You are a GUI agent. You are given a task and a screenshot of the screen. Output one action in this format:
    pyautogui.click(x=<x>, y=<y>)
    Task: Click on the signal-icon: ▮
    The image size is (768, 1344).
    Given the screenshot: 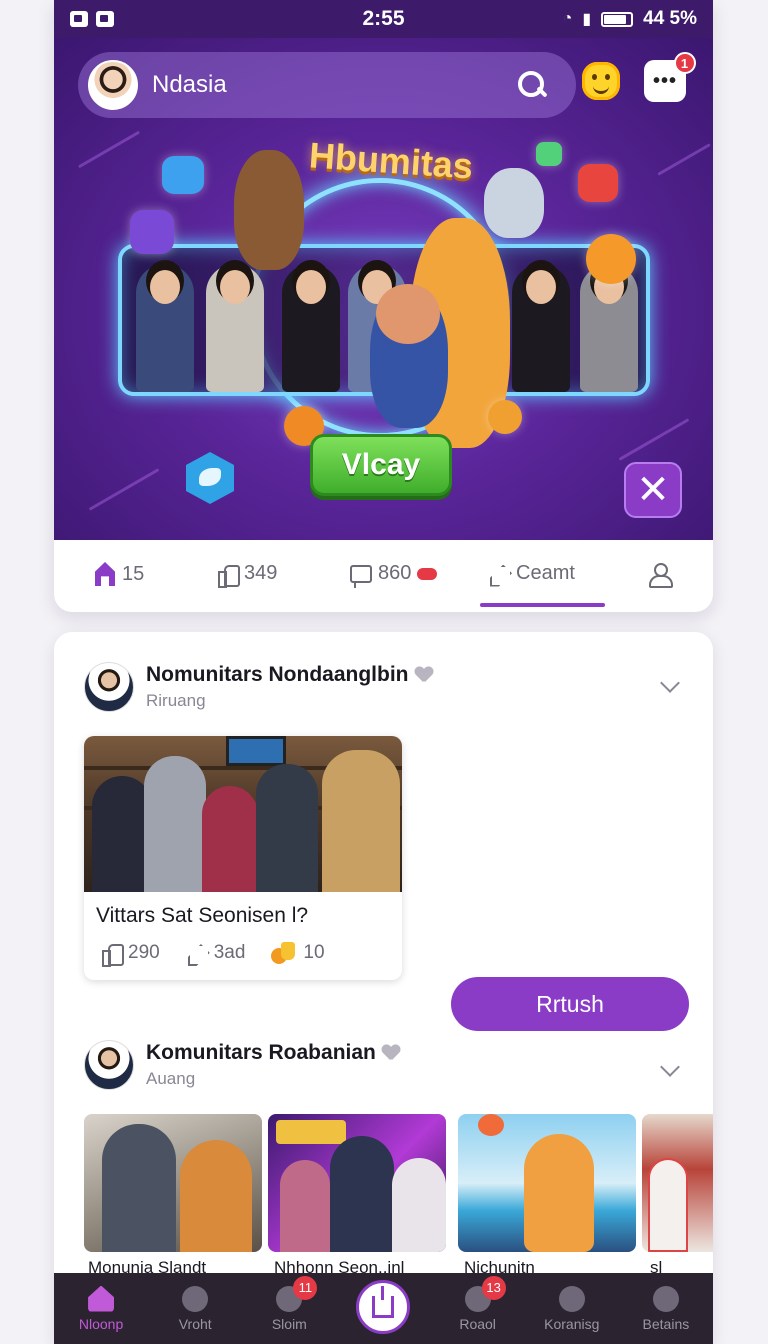 What is the action you would take?
    pyautogui.click(x=587, y=19)
    